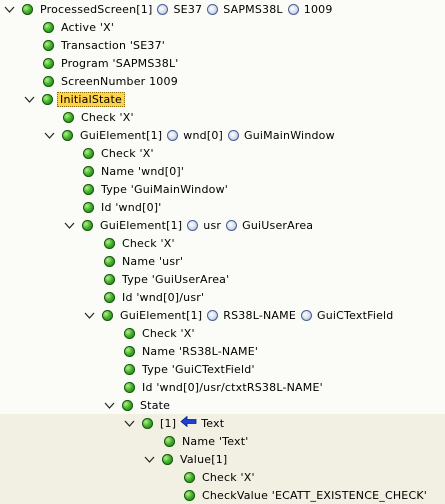 The width and height of the screenshot is (445, 504). What do you see at coordinates (212, 225) in the screenshot?
I see `label-part: usr` at bounding box center [212, 225].